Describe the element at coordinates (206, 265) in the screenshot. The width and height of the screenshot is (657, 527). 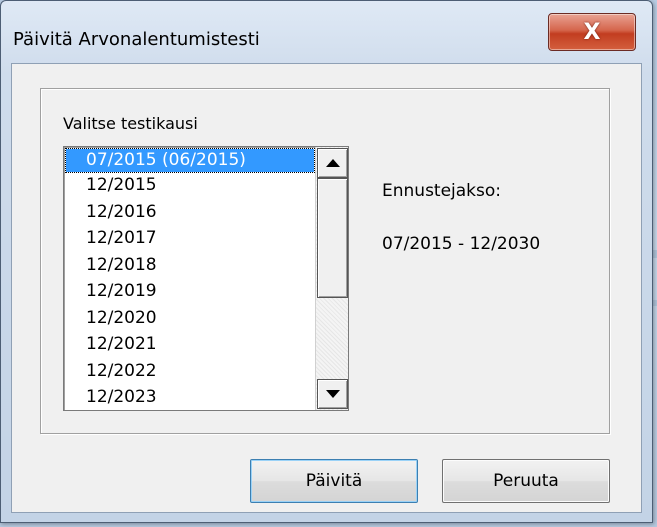
I see `list-item: 12/2018` at that location.